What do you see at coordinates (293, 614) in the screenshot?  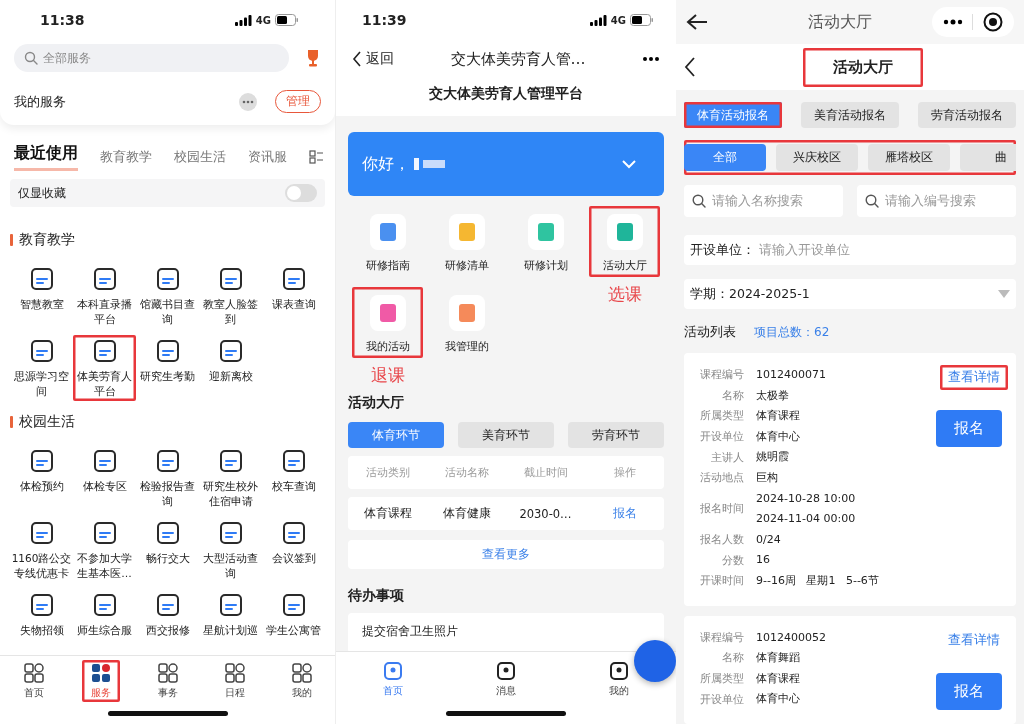 I see `service-item: 学生公寓管` at bounding box center [293, 614].